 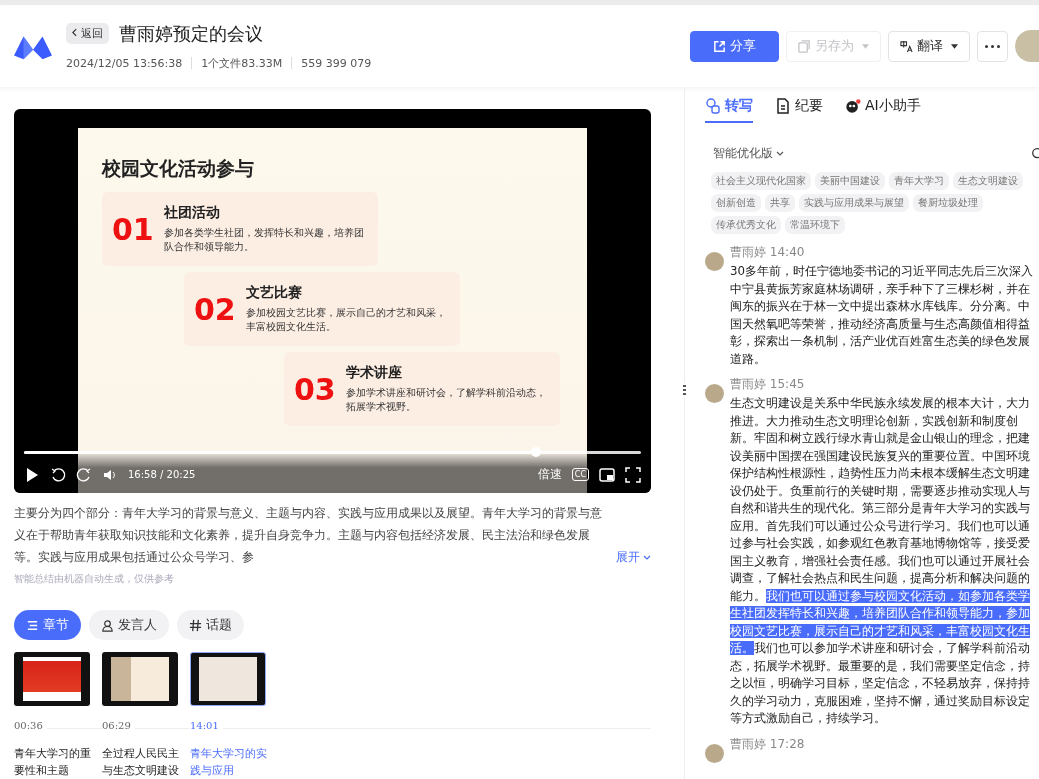 I want to click on chapter-time: 06:29, so click(x=118, y=725).